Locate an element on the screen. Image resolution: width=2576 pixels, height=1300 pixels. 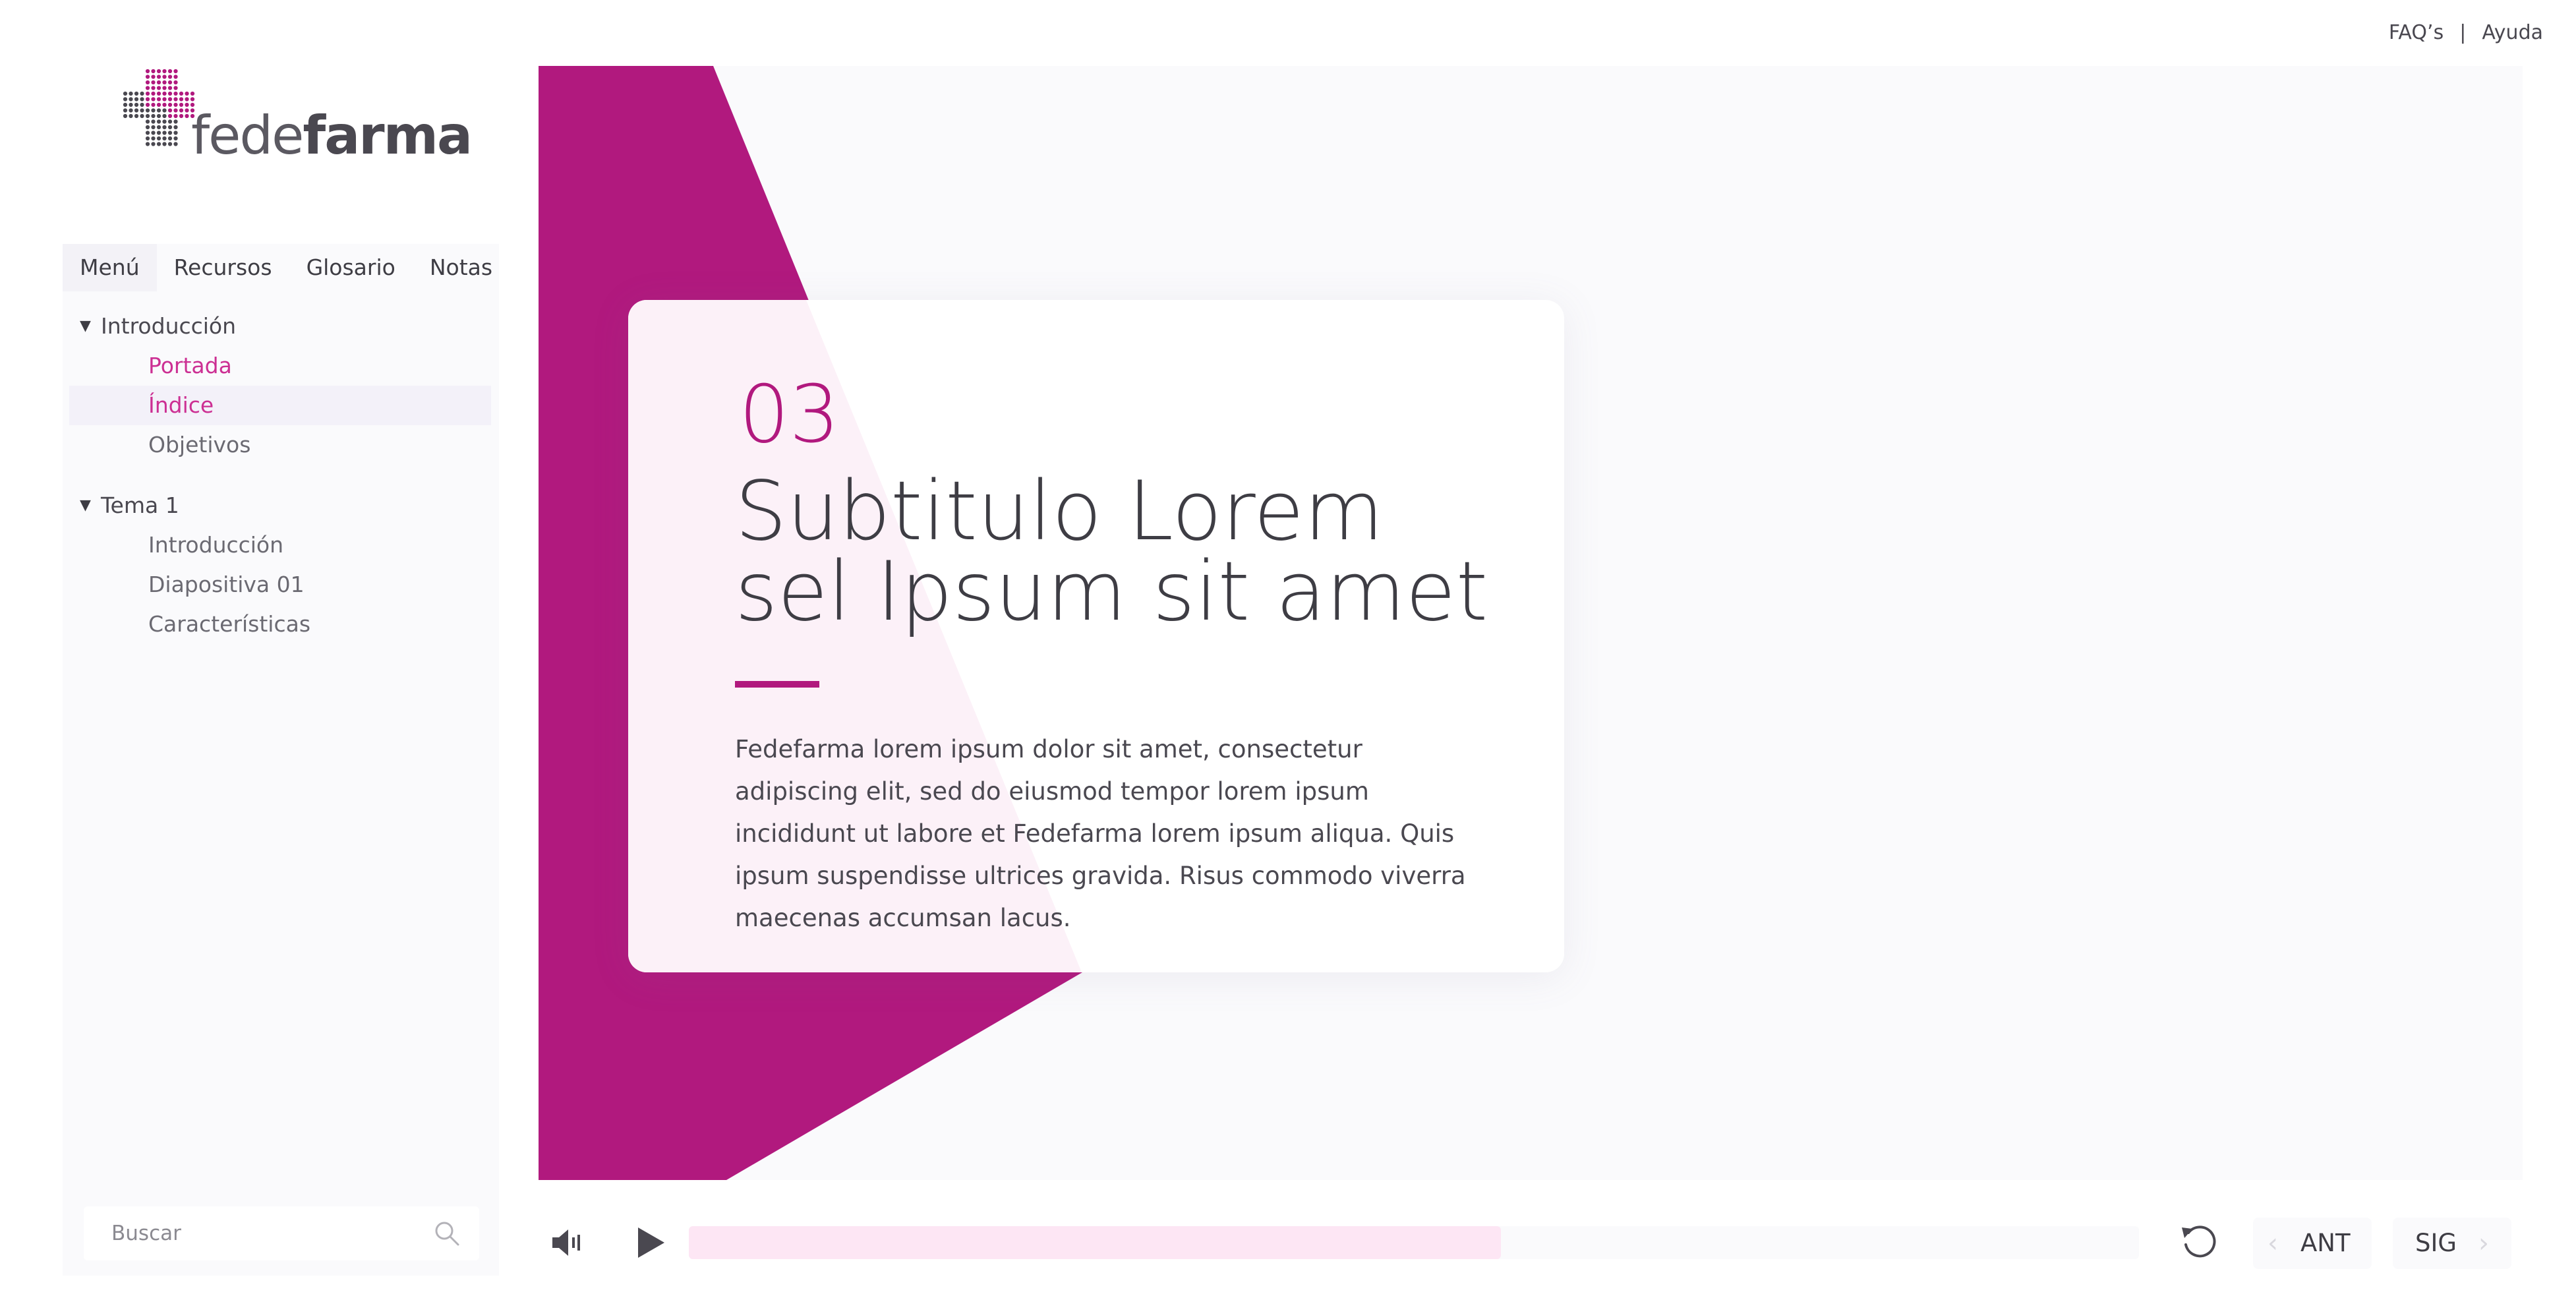
chevron-right-icon: › is located at coordinates (2483, 1243).